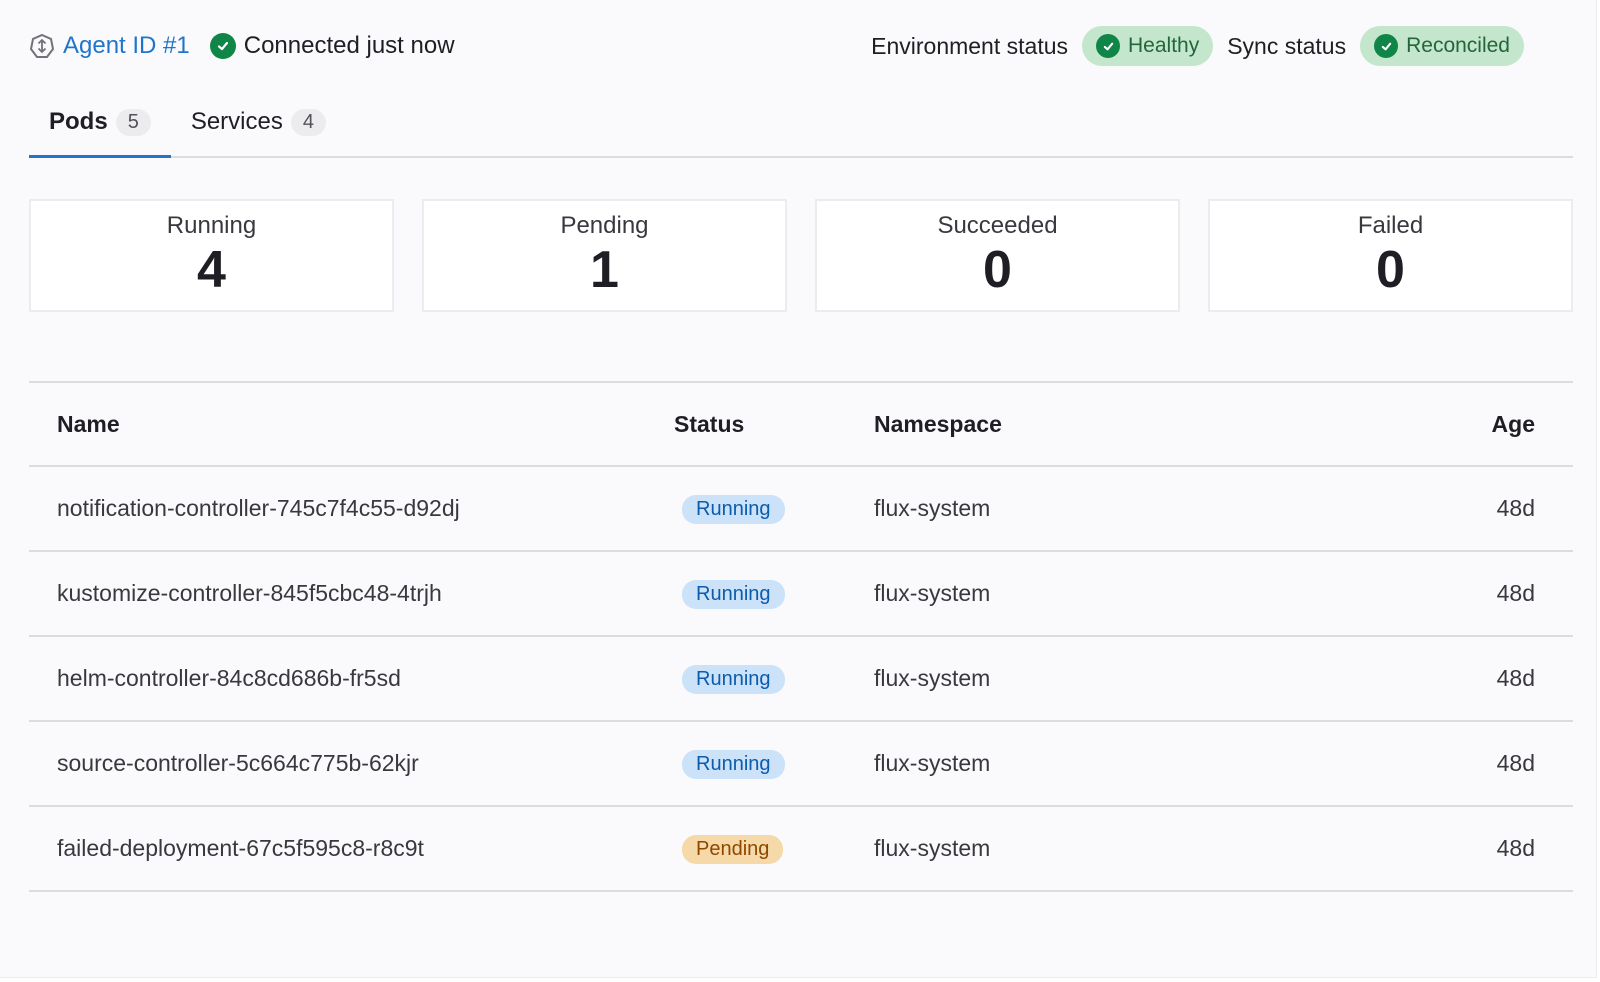  Describe the element at coordinates (1287, 45) in the screenshot. I see `sync-status-label: Sync status` at that location.